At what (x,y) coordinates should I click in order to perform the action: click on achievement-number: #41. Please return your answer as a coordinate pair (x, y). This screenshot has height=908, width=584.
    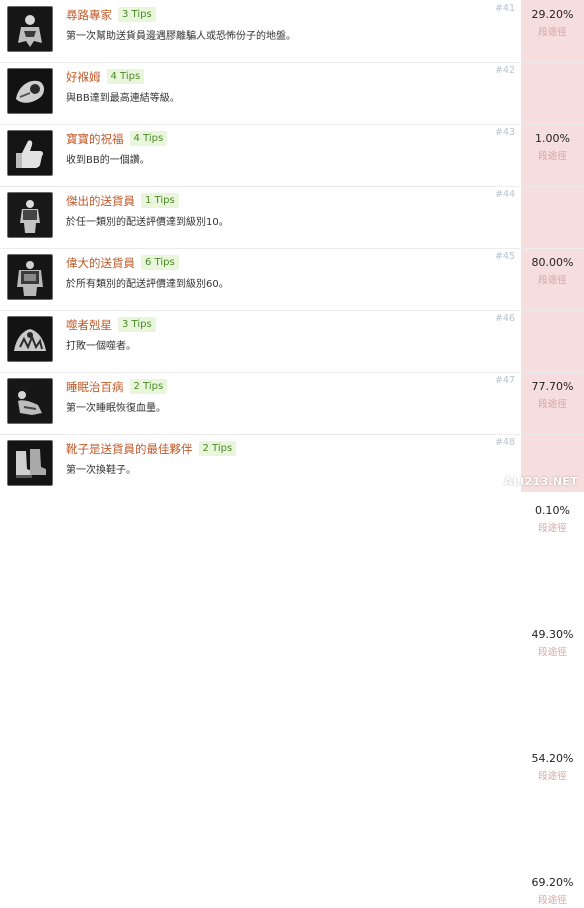
    Looking at the image, I should click on (504, 8).